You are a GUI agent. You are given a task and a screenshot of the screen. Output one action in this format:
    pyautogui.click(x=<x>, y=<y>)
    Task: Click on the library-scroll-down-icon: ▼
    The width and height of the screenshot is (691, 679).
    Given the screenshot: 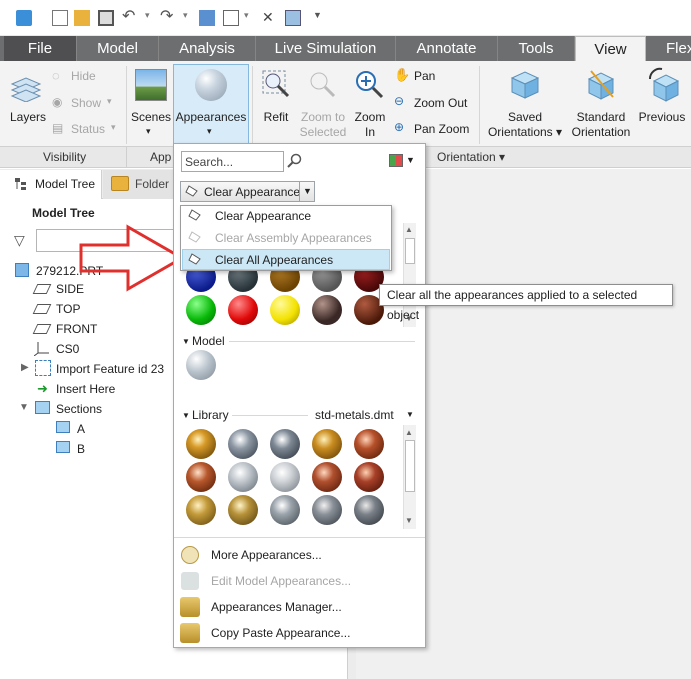 What is the action you would take?
    pyautogui.click(x=409, y=520)
    